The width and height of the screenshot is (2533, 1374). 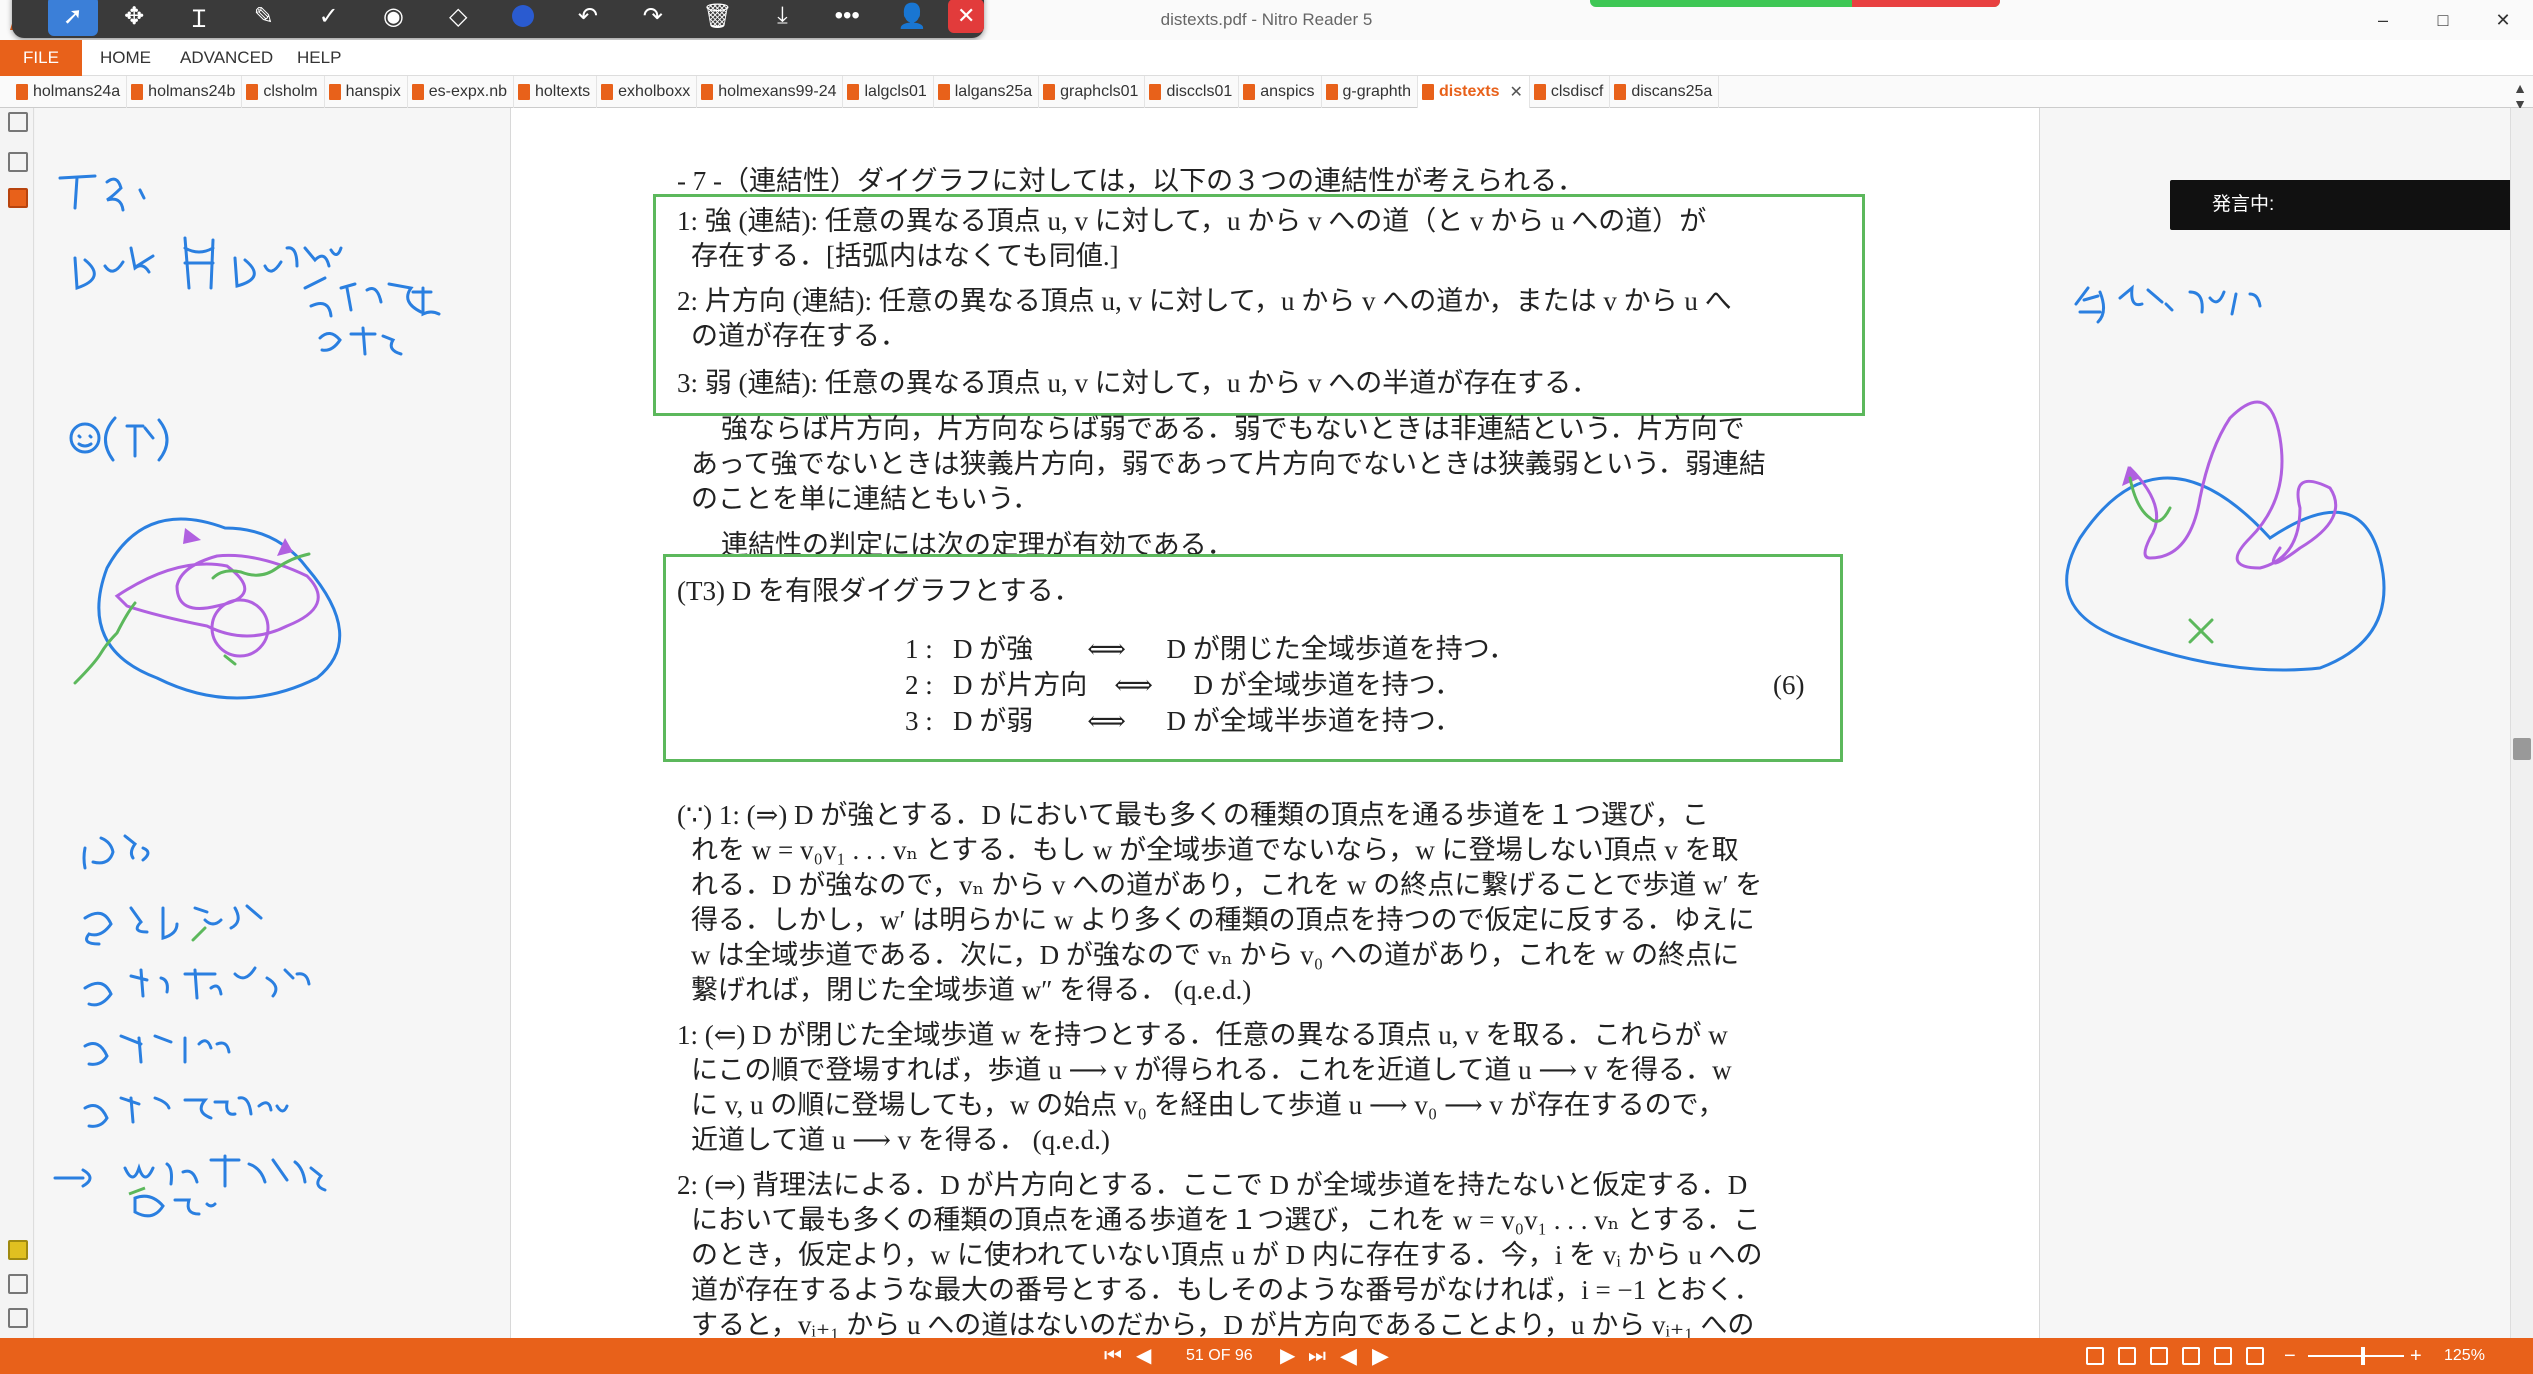 What do you see at coordinates (1348, 1356) in the screenshot?
I see `back-view-icon: ◀` at bounding box center [1348, 1356].